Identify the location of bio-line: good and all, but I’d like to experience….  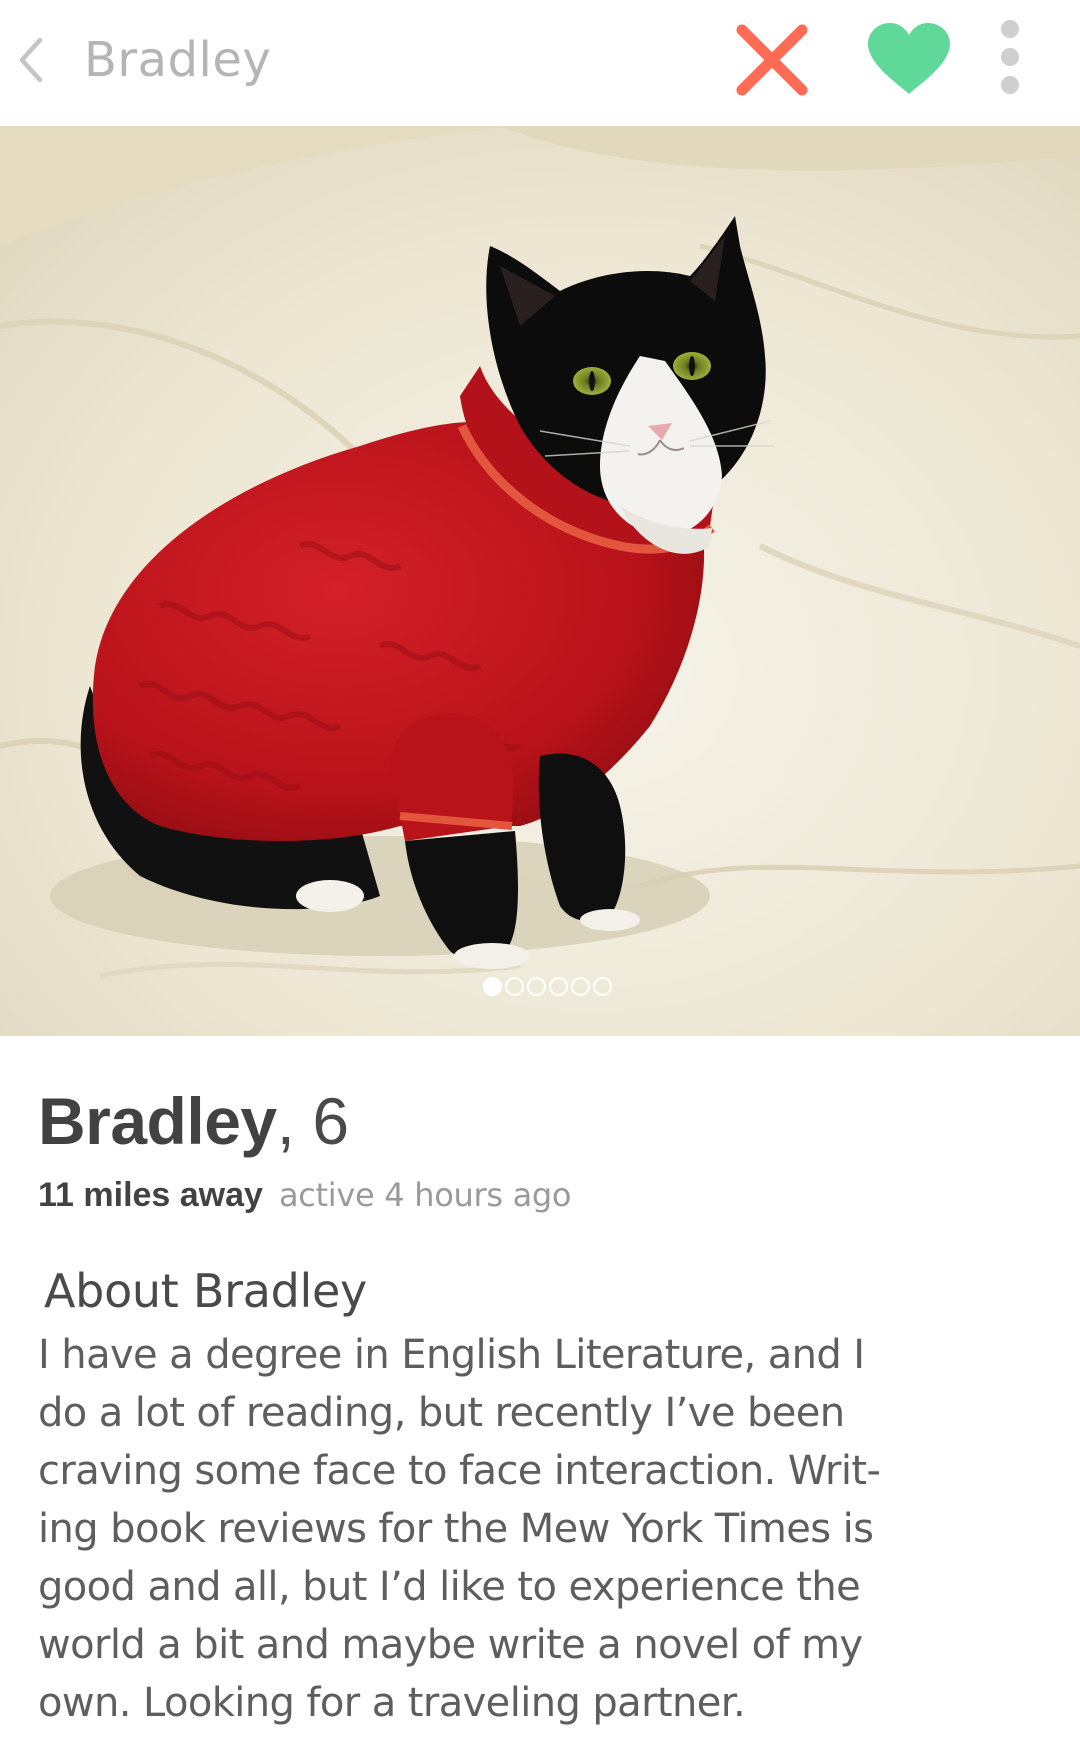
(449, 1587).